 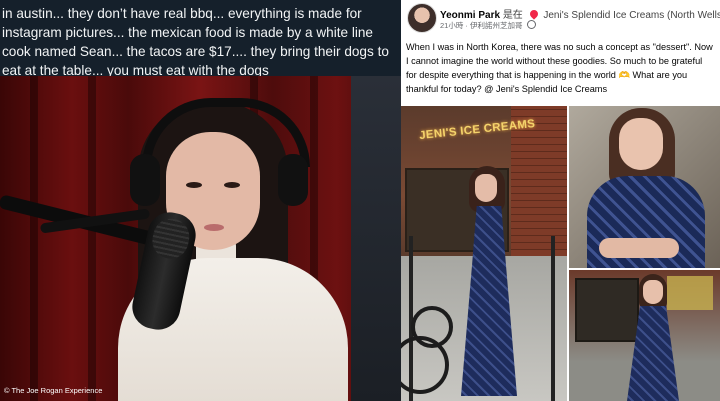 I want to click on post-meta: 21小時 · 伊利諾州芝加哥, so click(x=488, y=25).